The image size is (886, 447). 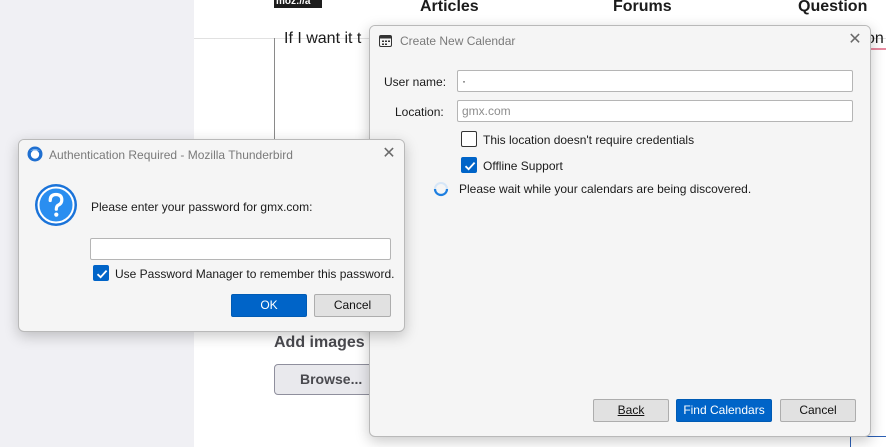 I want to click on calendar-icon, so click(x=385, y=40).